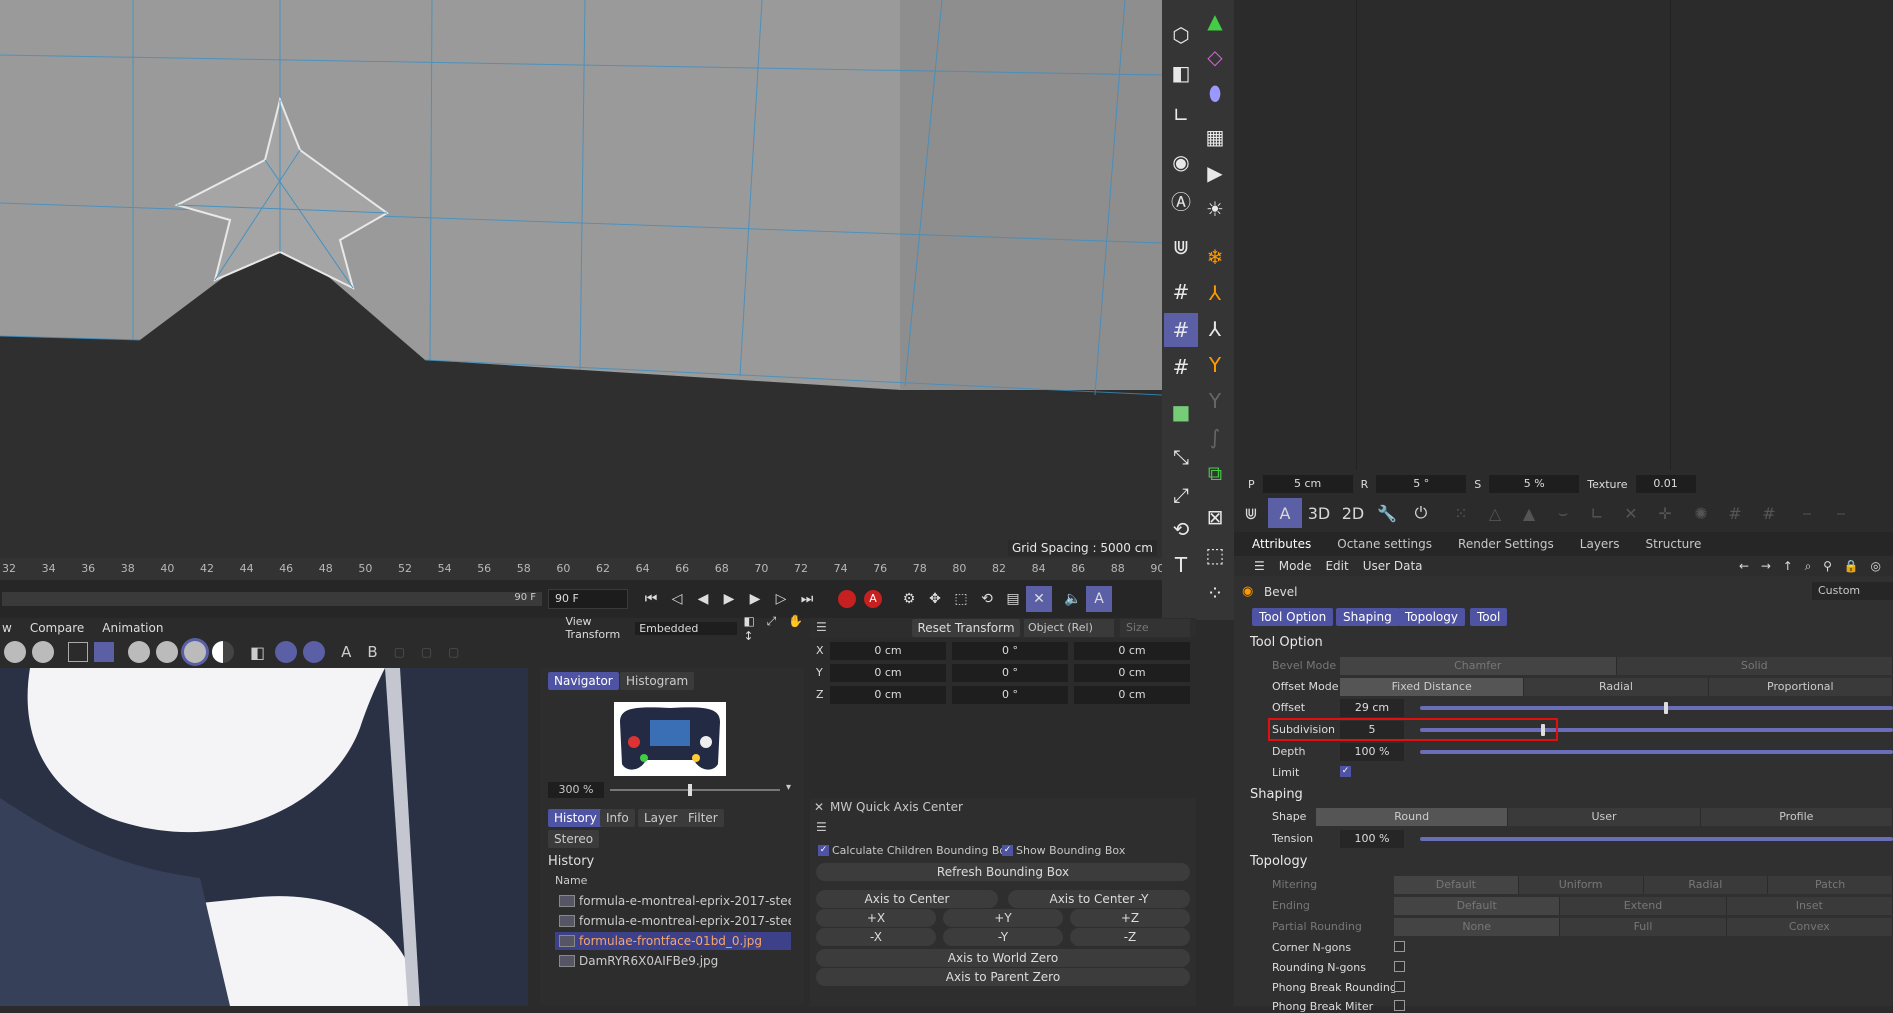 The height and width of the screenshot is (1013, 1893). What do you see at coordinates (1701, 513) in the screenshot?
I see `sun-button: ✺` at bounding box center [1701, 513].